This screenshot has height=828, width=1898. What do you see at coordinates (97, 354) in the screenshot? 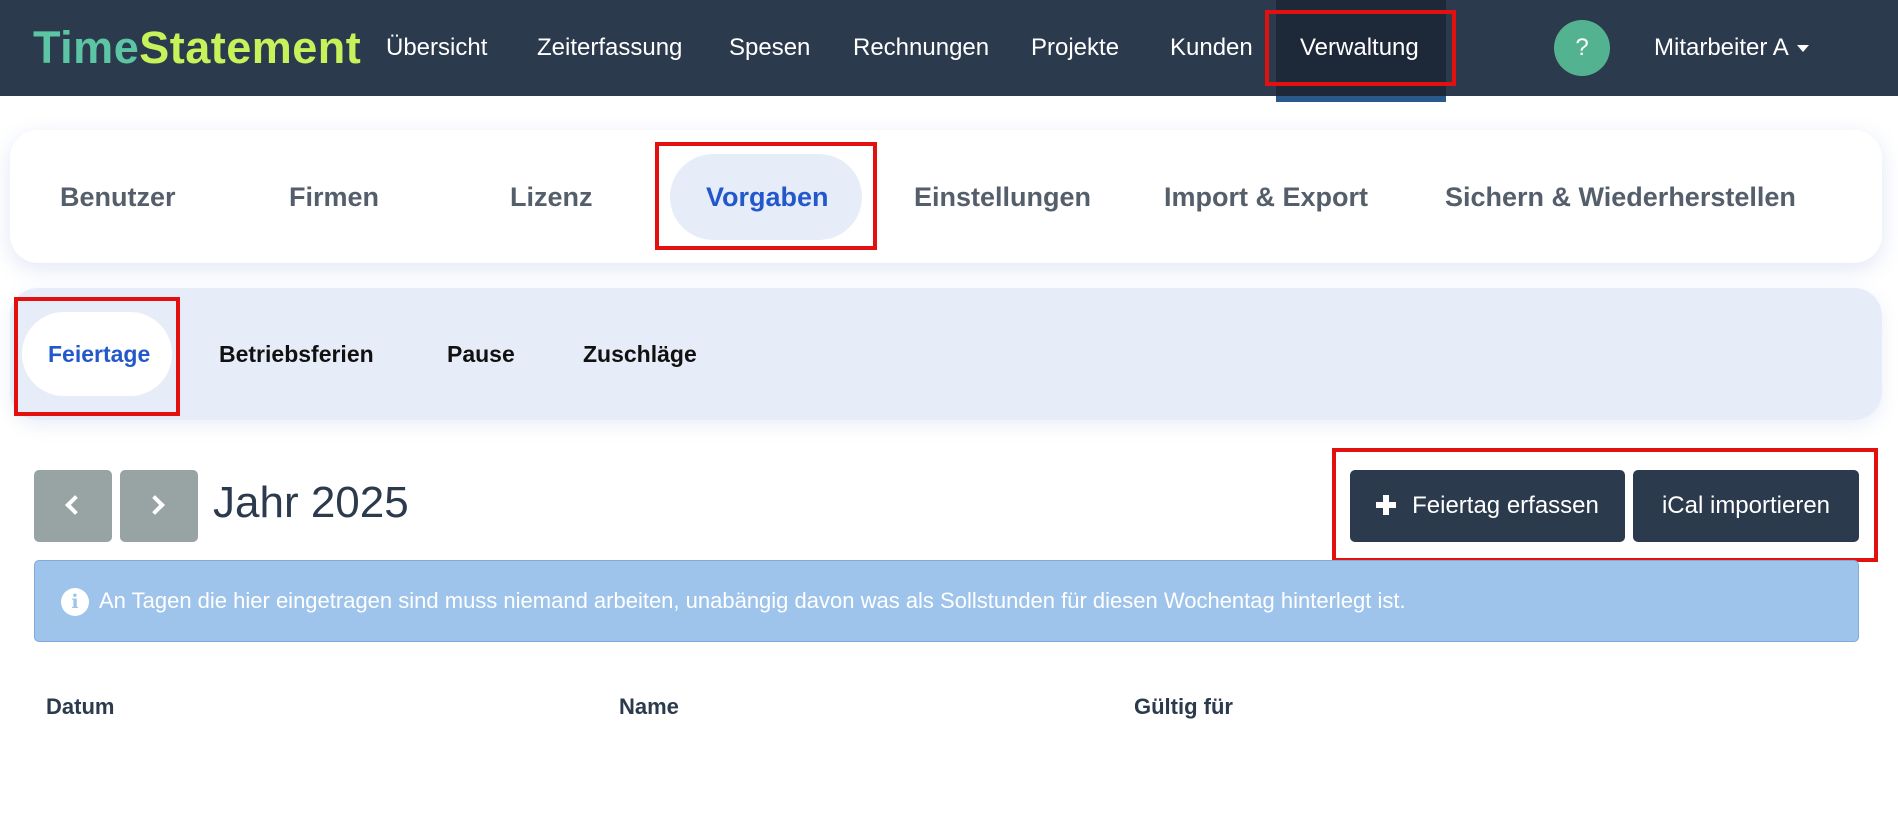
I see `subtab-feiertage: Feiertage` at bounding box center [97, 354].